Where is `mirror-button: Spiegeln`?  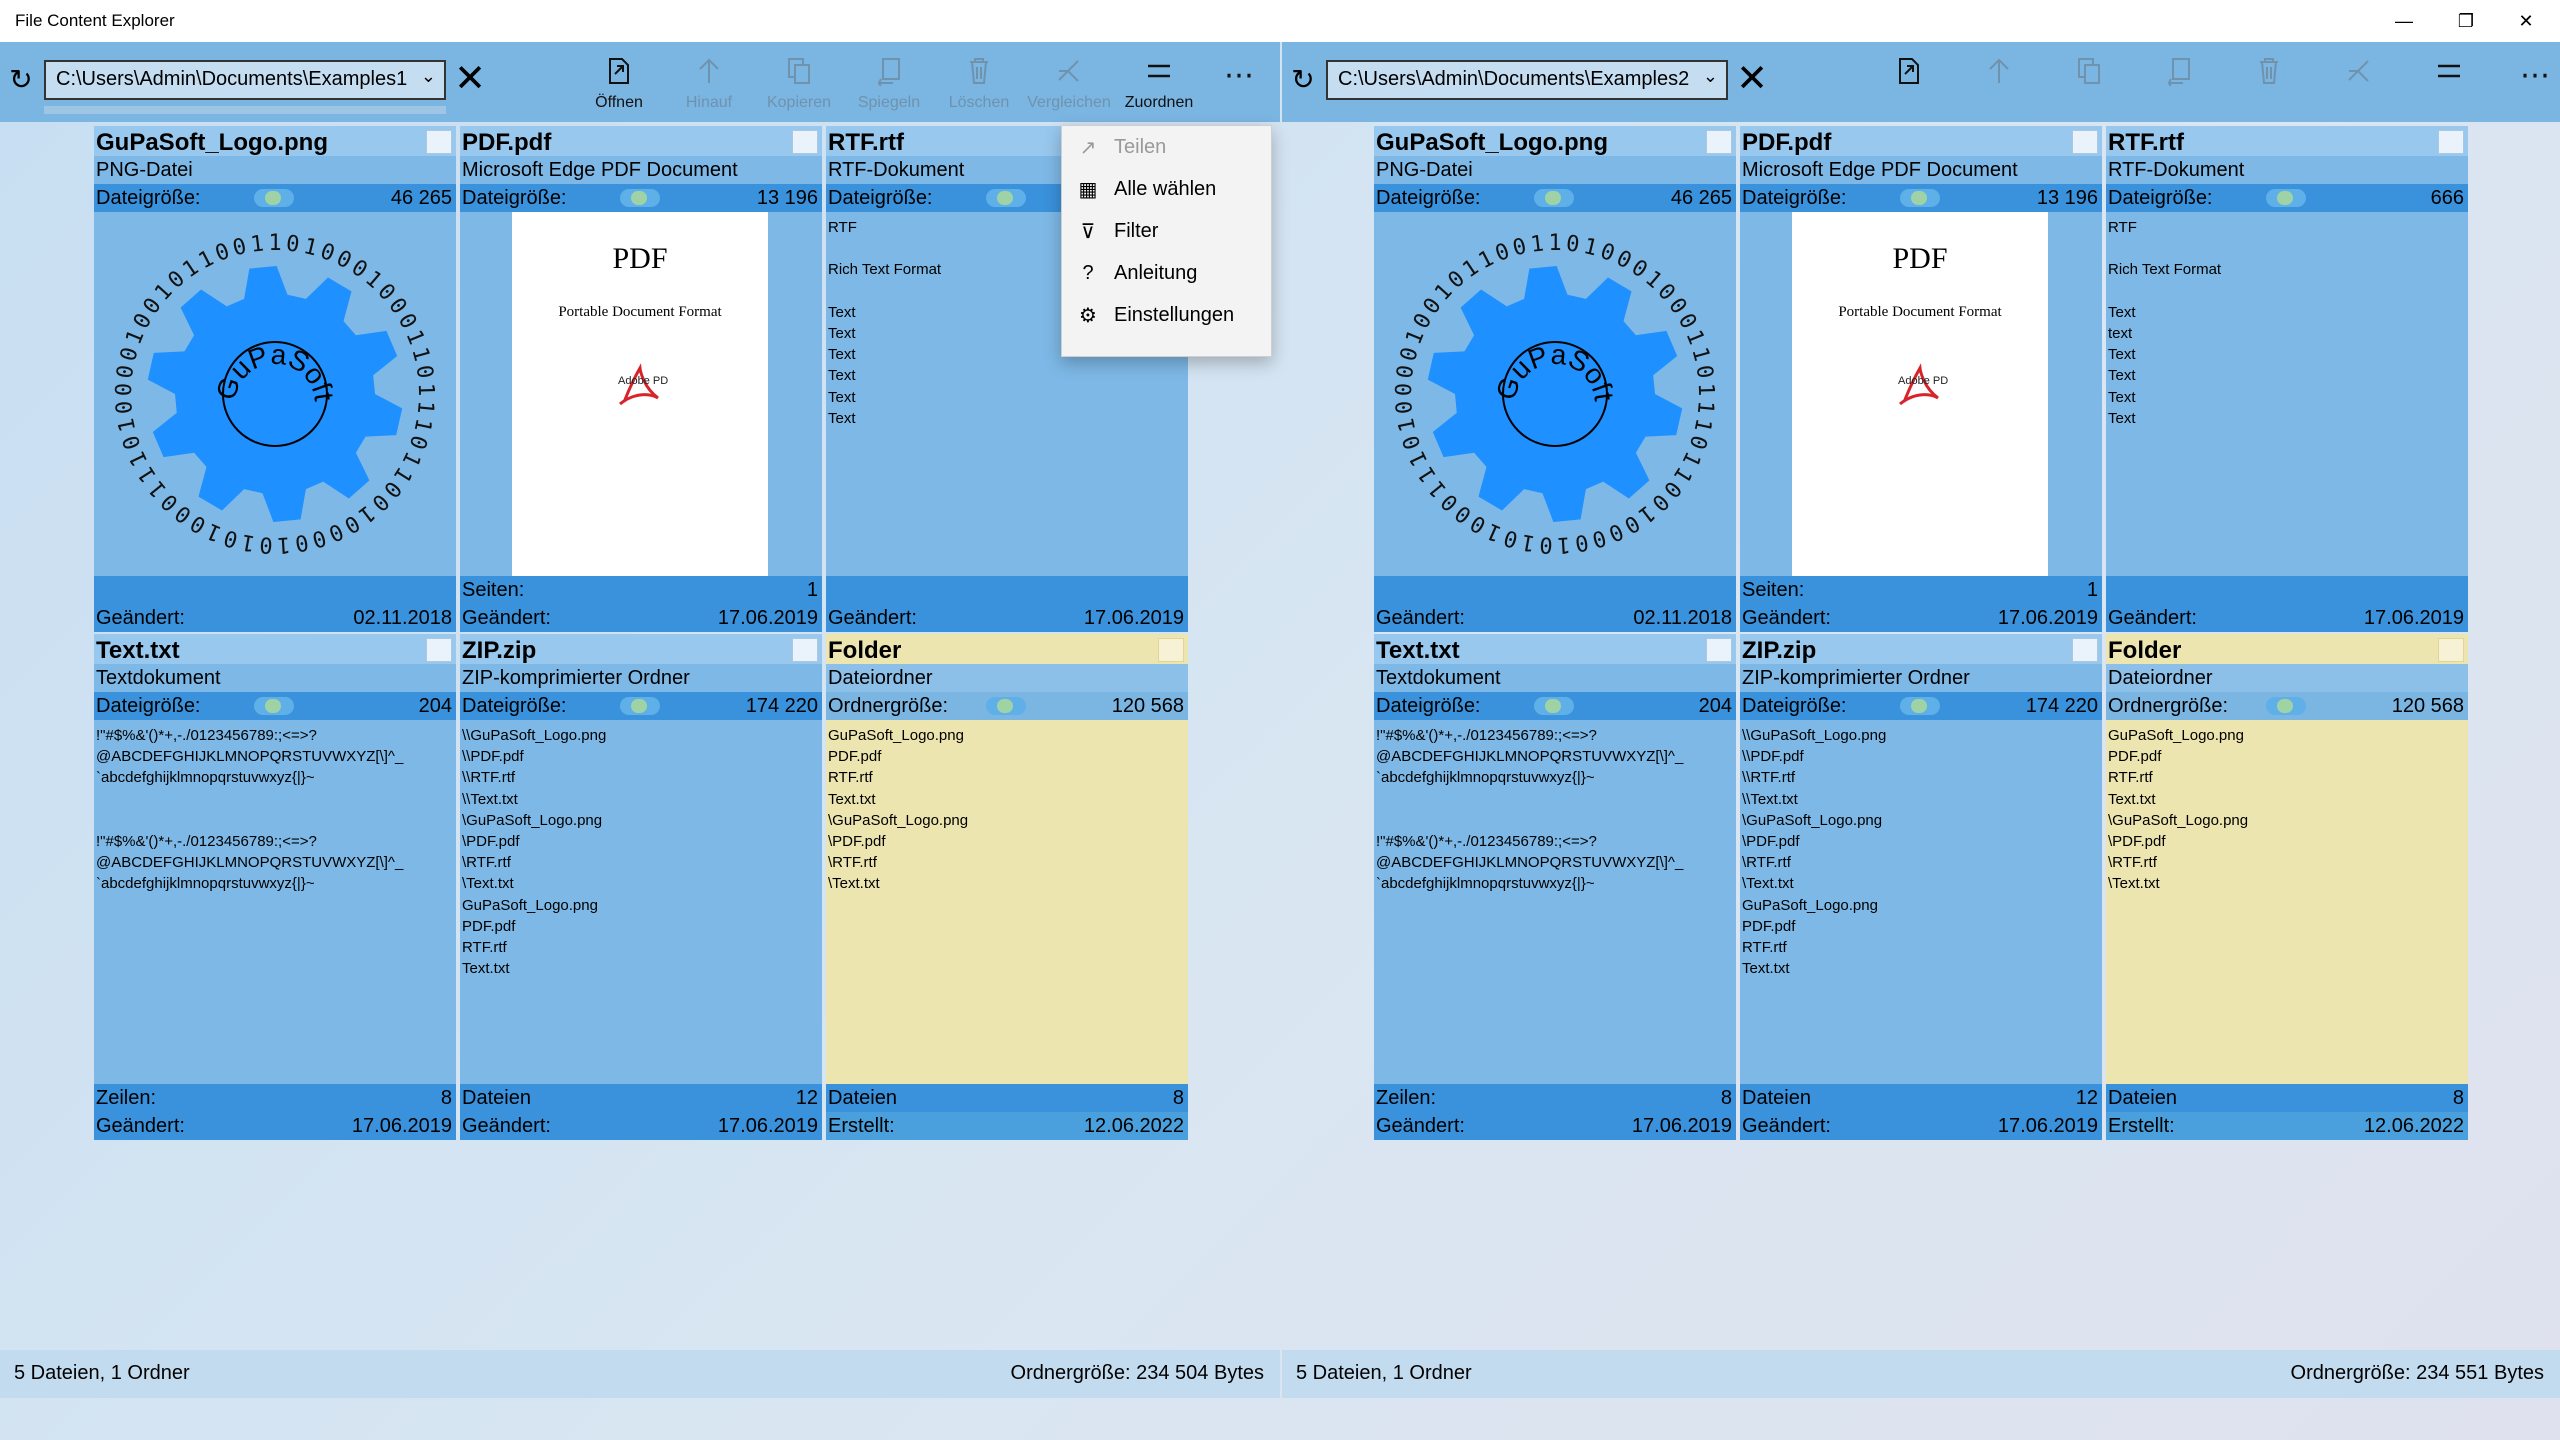
mirror-button: Spiegeln is located at coordinates (889, 84).